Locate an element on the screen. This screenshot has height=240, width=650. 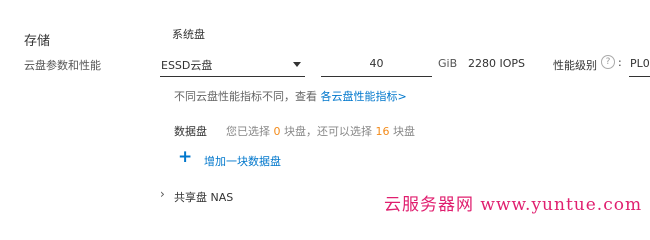
disk-size-value: 40 is located at coordinates (376, 63).